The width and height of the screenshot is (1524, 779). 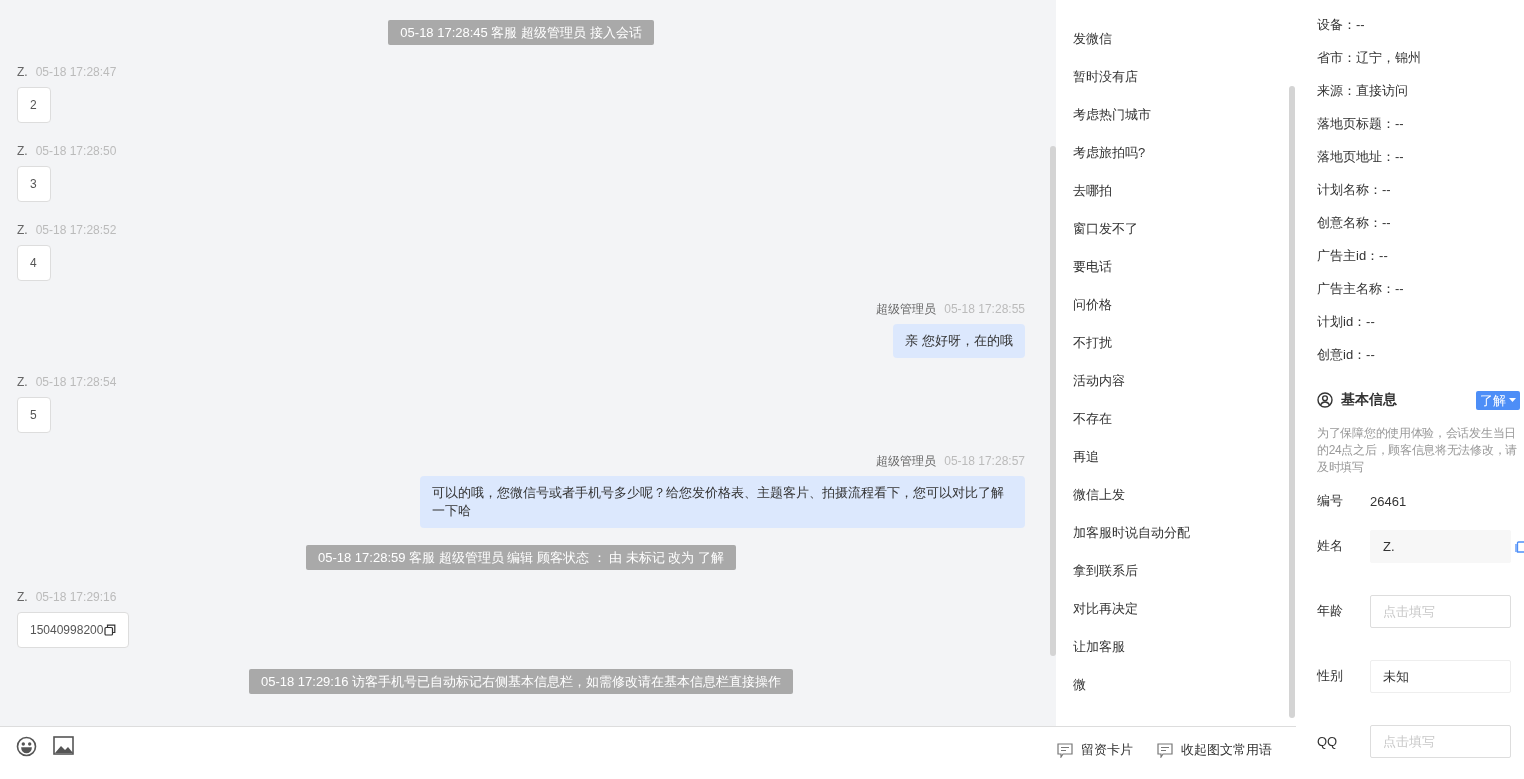 What do you see at coordinates (1361, 289) in the screenshot?
I see `detail-text: 广告主名称：--` at bounding box center [1361, 289].